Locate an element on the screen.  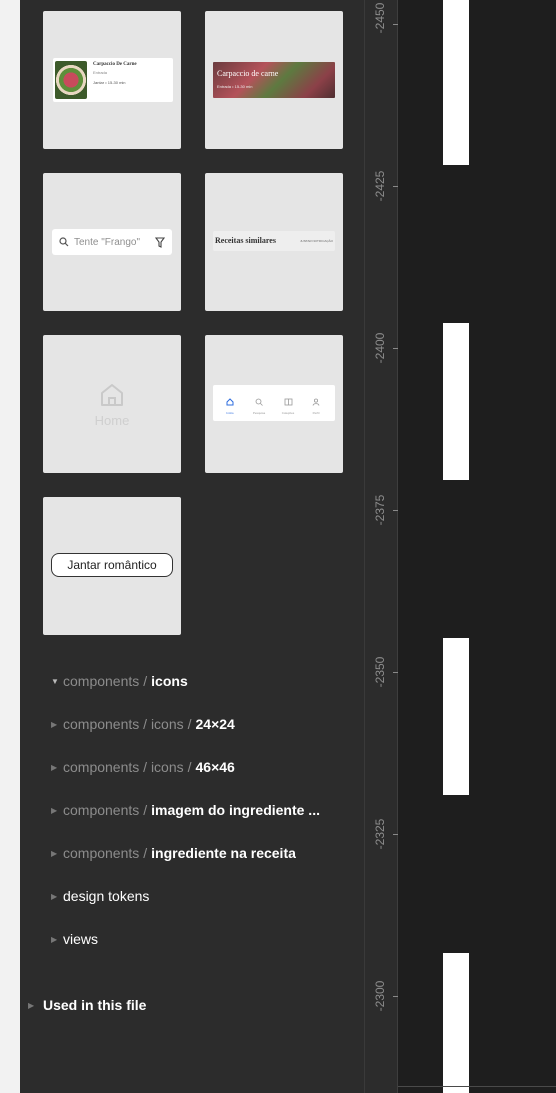
tree-row-components-icons: ▼ components / icons is located at coordinates (119, 681).